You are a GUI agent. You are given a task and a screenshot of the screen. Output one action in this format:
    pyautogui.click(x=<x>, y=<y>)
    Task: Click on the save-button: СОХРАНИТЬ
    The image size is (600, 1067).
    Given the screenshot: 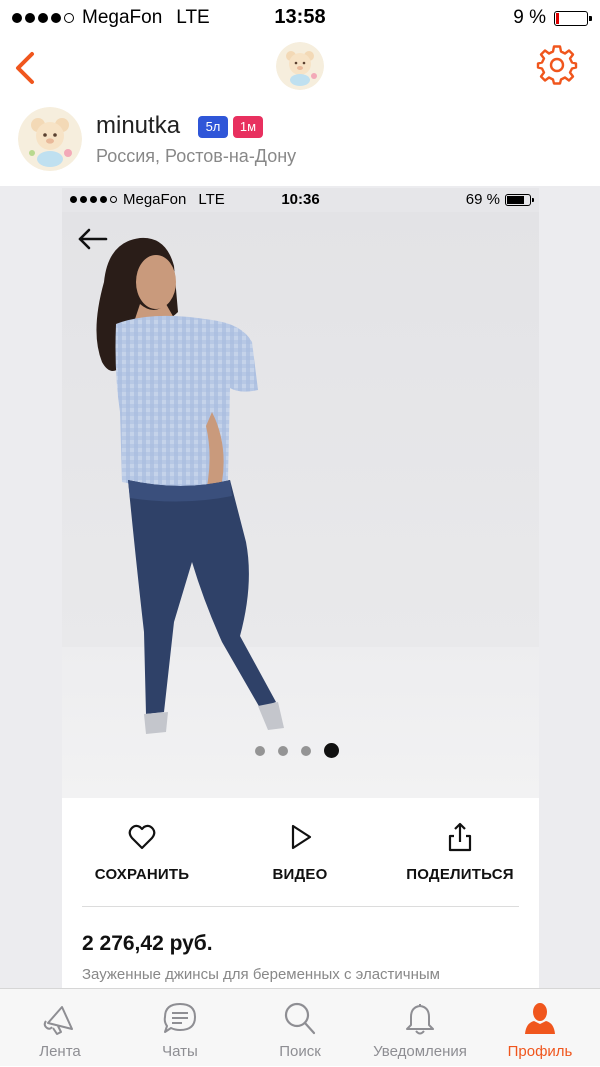 What is the action you would take?
    pyautogui.click(x=142, y=840)
    